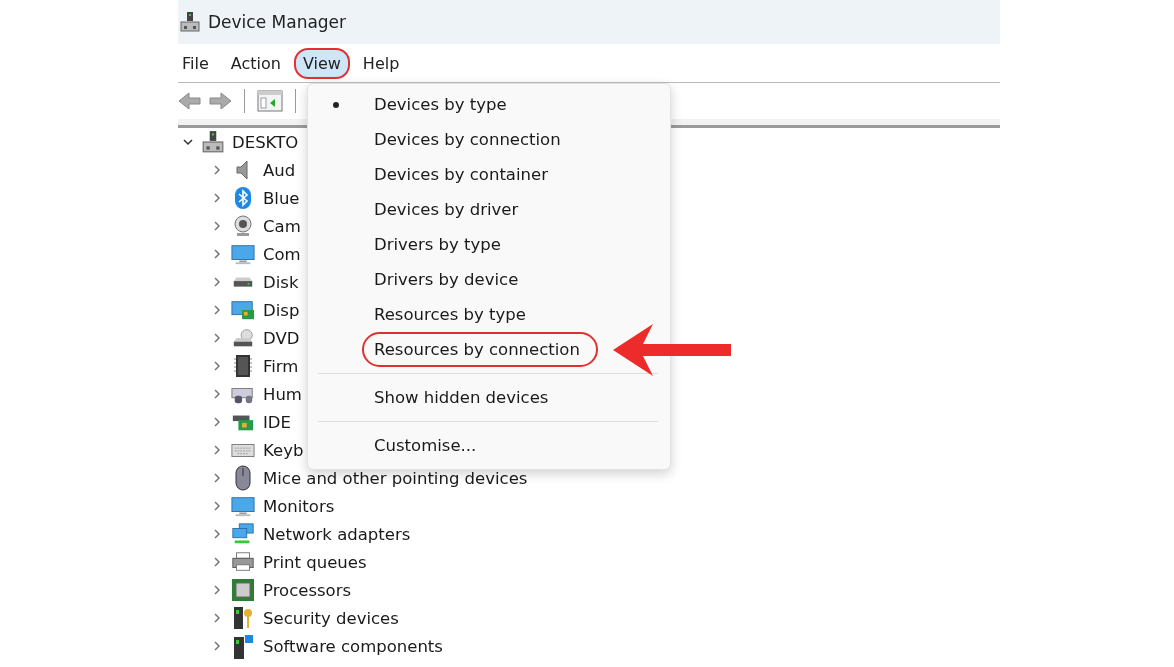  I want to click on processor-icon, so click(243, 590).